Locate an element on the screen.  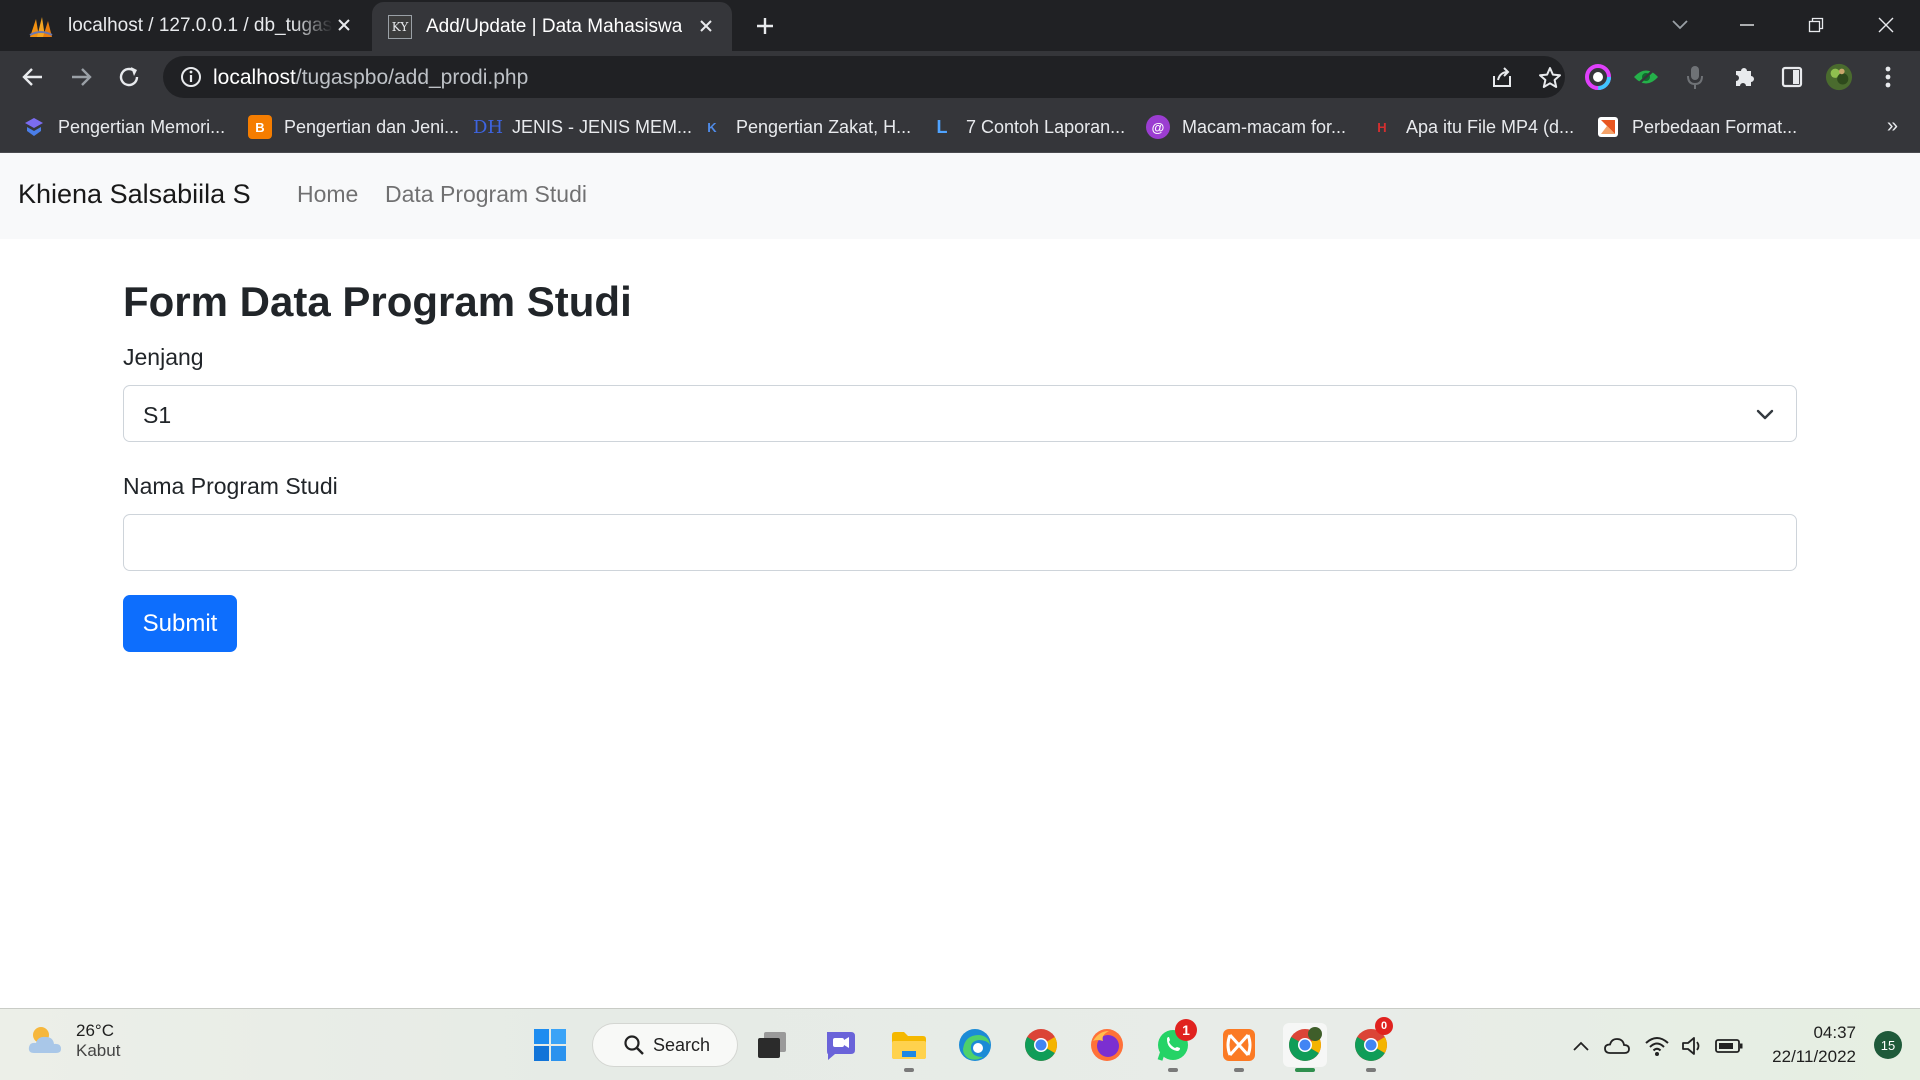
active-indicator is located at coordinates (1305, 1070).